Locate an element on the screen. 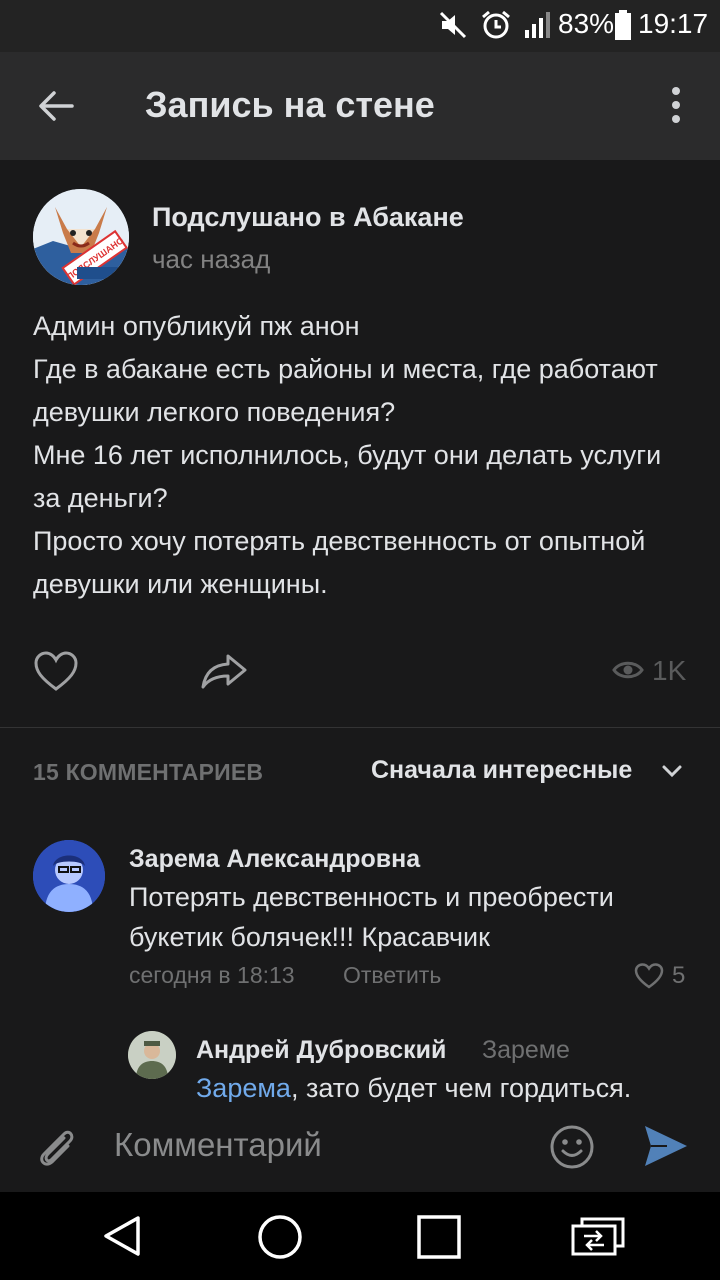 The width and height of the screenshot is (720, 1280). comment-text-wrap: Зарема, зато будет чем гордиться. is located at coordinates (446, 1085).